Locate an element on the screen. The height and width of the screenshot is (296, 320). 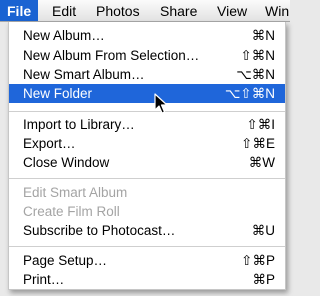
menu-item-page-setup: Page Setup… ⇧⌘P is located at coordinates (147, 260).